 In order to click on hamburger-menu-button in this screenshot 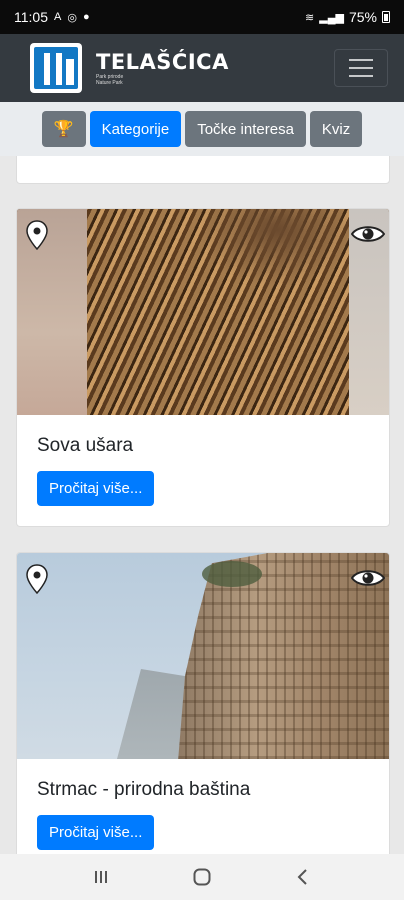, I will do `click(361, 68)`.